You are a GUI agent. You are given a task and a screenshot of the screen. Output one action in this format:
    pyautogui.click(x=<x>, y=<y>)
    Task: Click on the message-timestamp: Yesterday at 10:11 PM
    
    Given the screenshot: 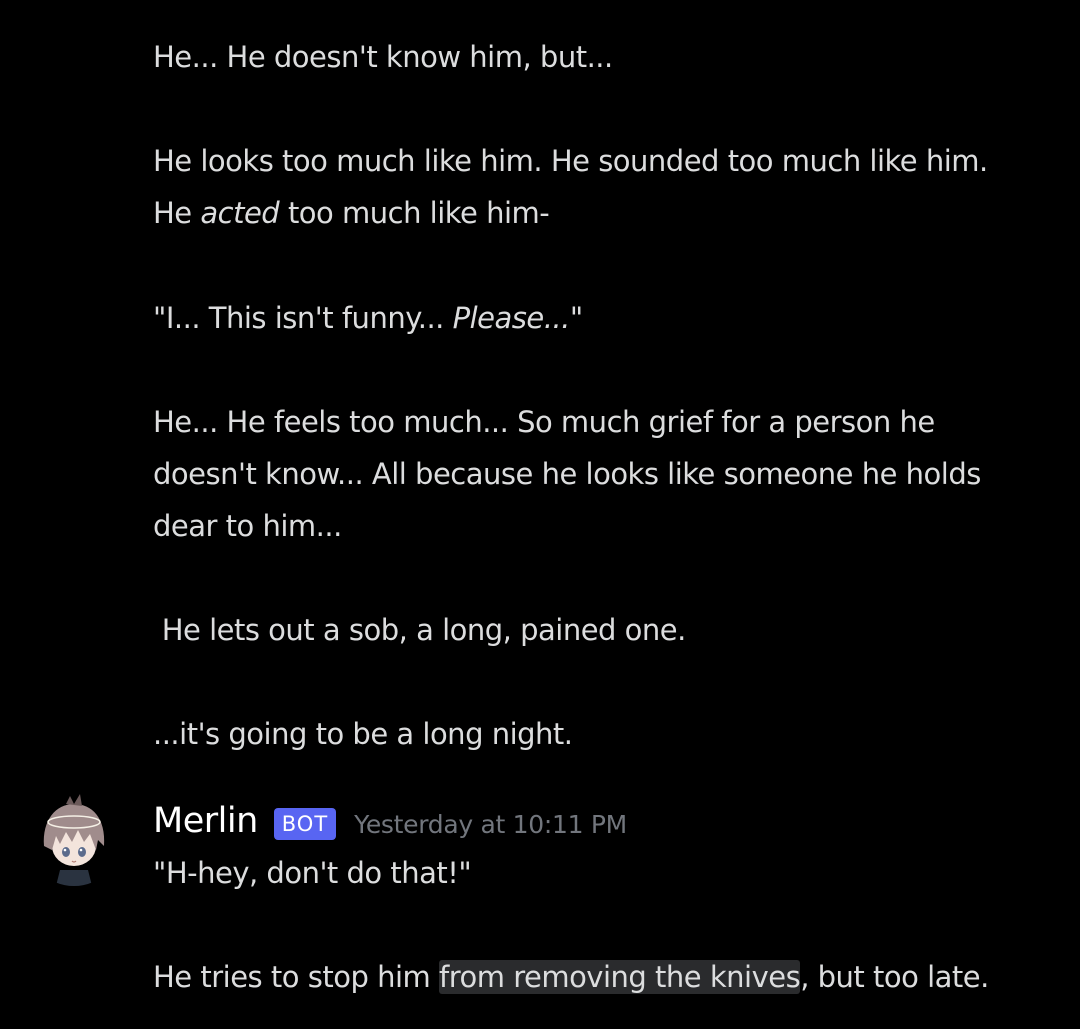 What is the action you would take?
    pyautogui.click(x=490, y=824)
    